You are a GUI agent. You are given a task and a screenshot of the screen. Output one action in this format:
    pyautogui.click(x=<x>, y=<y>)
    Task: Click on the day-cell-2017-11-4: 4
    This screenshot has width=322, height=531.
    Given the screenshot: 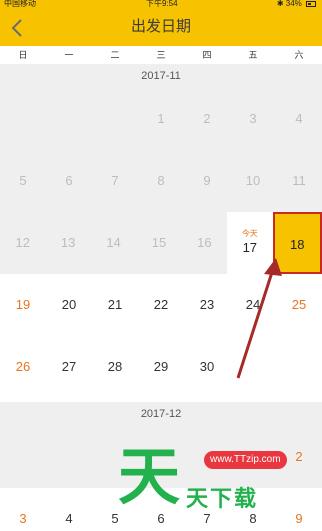 What is the action you would take?
    pyautogui.click(x=299, y=119)
    